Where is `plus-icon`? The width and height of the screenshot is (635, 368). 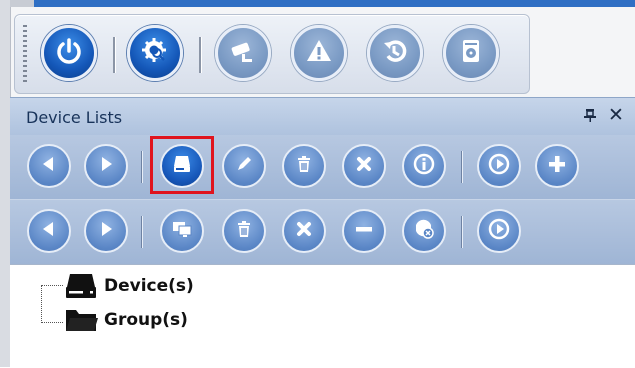 plus-icon is located at coordinates (557, 166).